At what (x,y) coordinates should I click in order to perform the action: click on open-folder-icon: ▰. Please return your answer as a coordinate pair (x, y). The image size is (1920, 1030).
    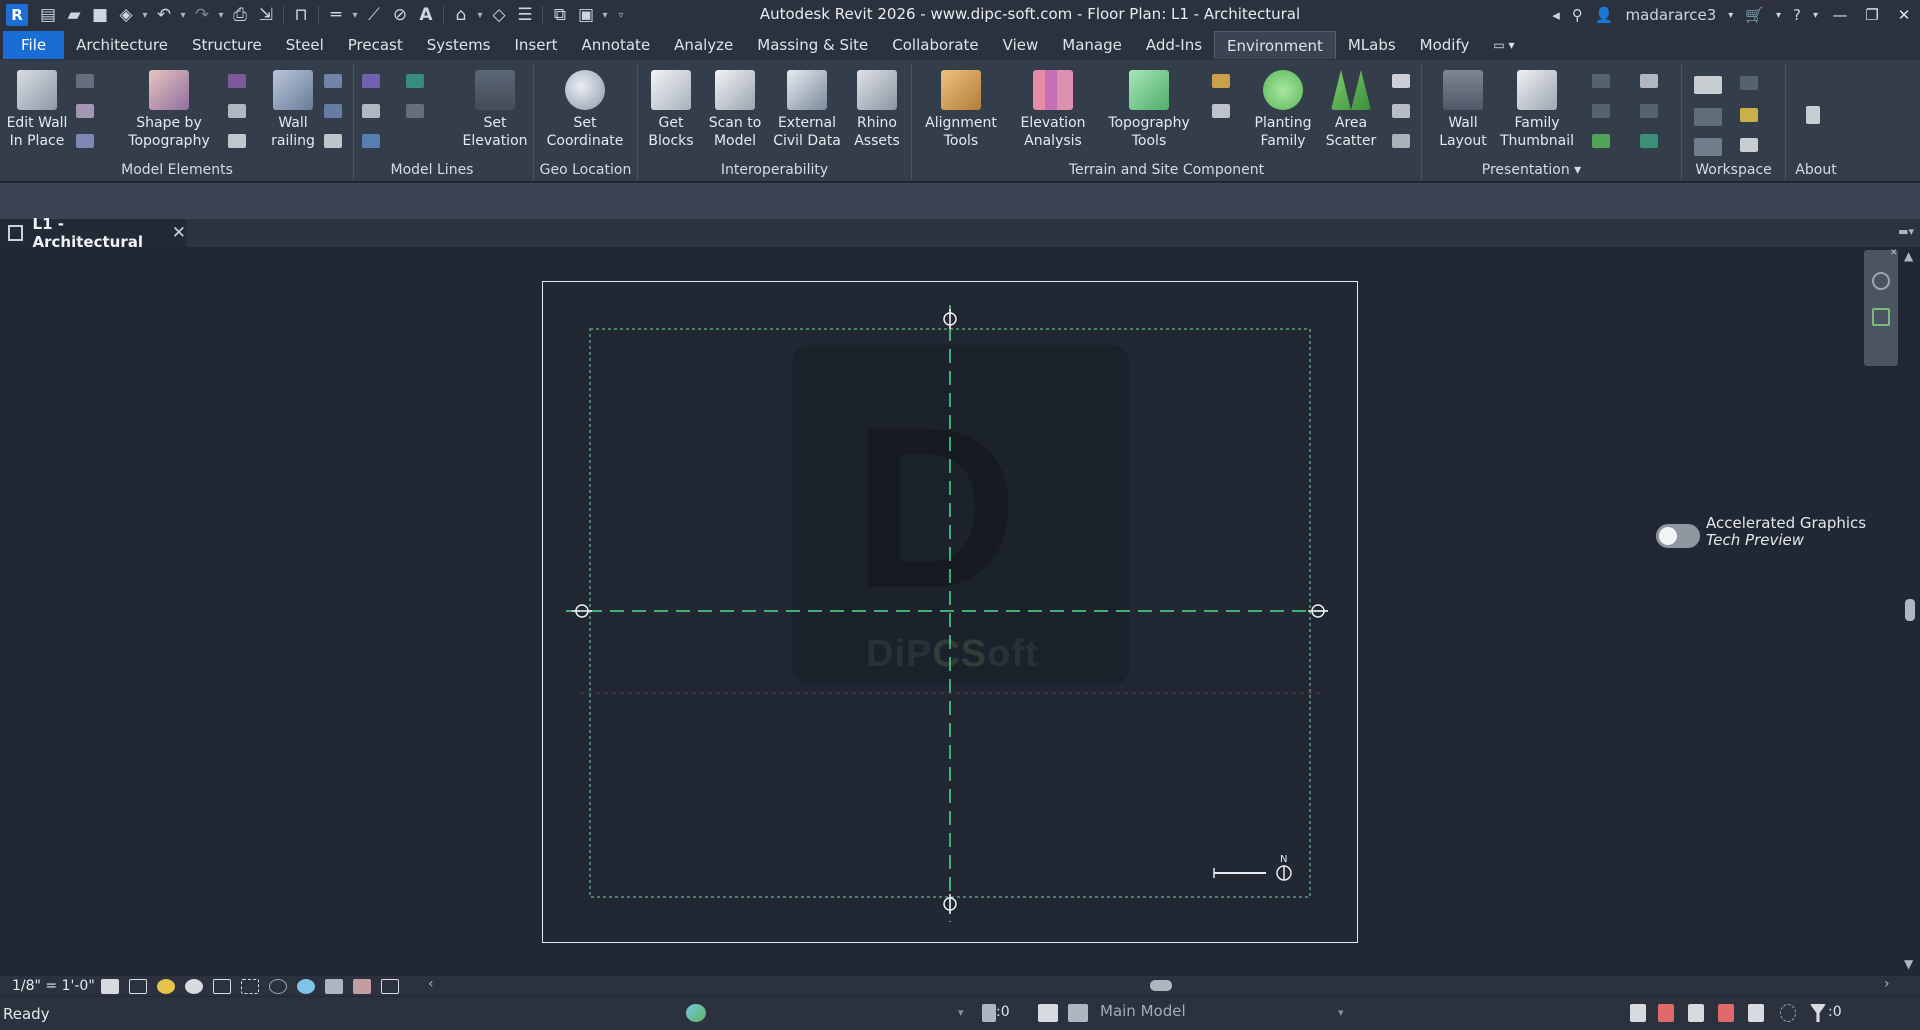
    Looking at the image, I should click on (74, 15).